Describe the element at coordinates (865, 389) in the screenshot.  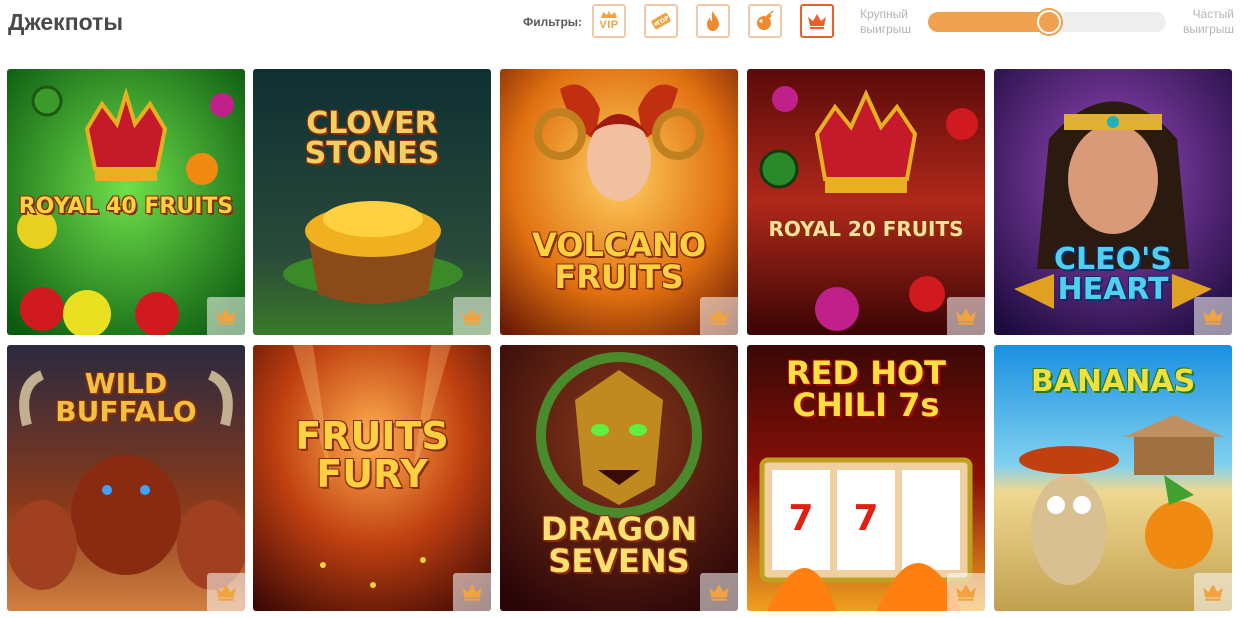
I see `game-title: RED HOT CHILI 7s` at that location.